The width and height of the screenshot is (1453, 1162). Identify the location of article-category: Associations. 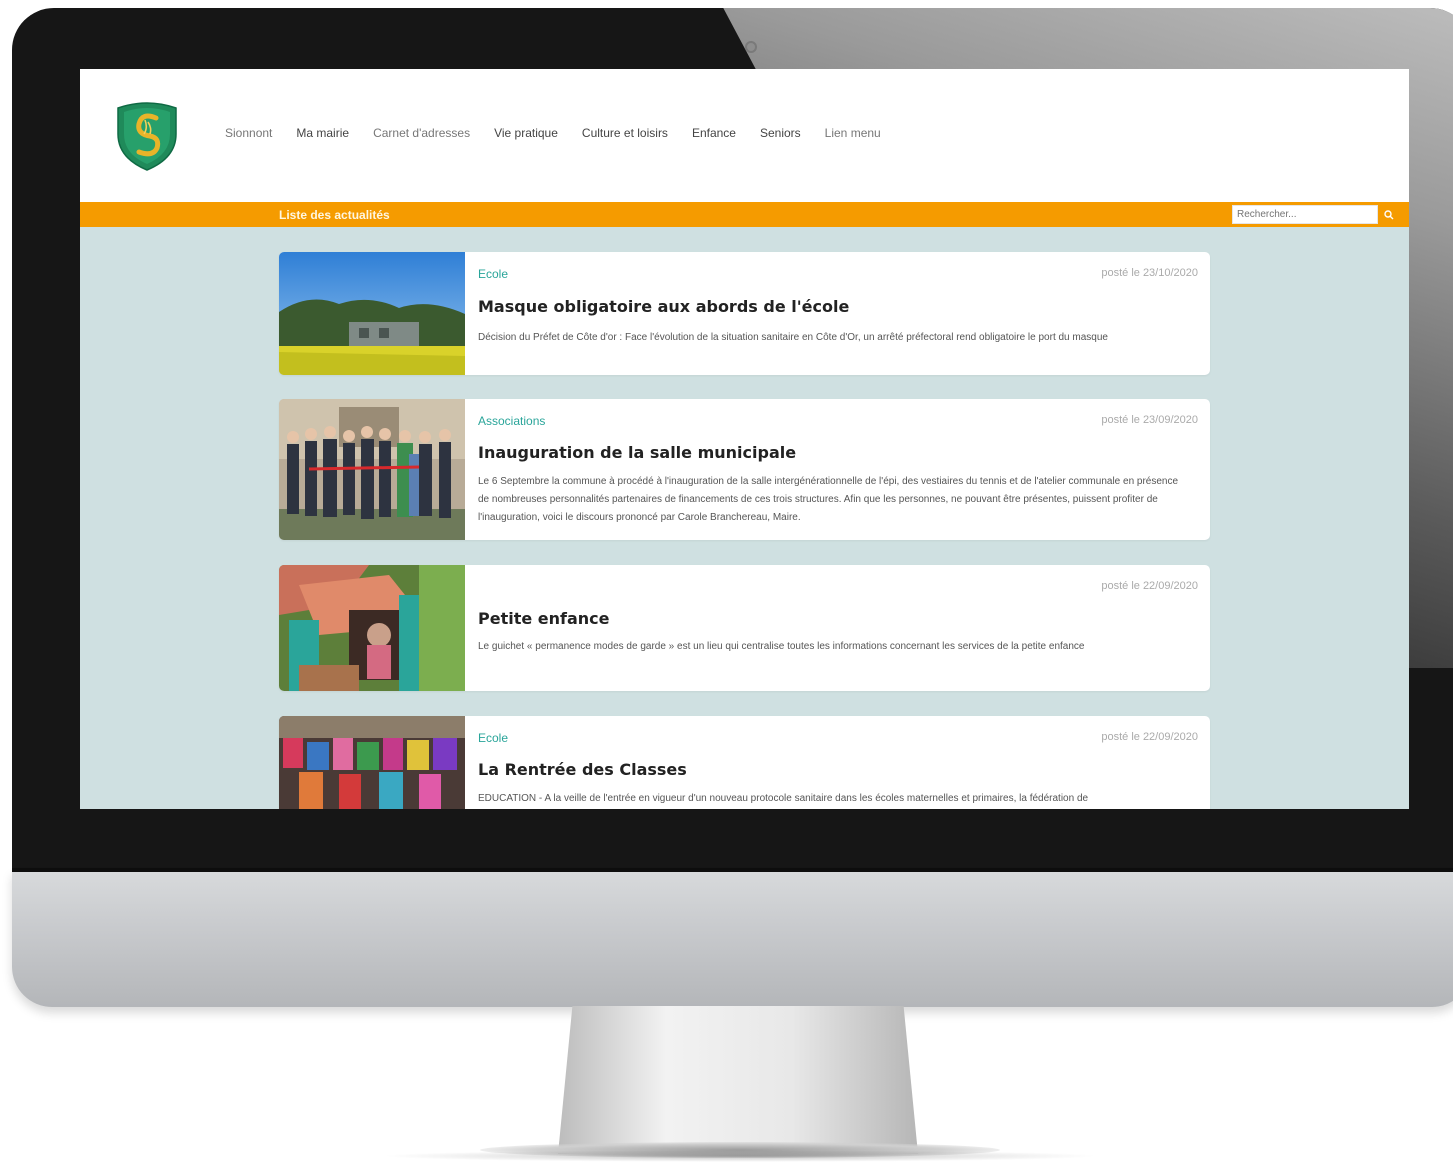
(511, 421).